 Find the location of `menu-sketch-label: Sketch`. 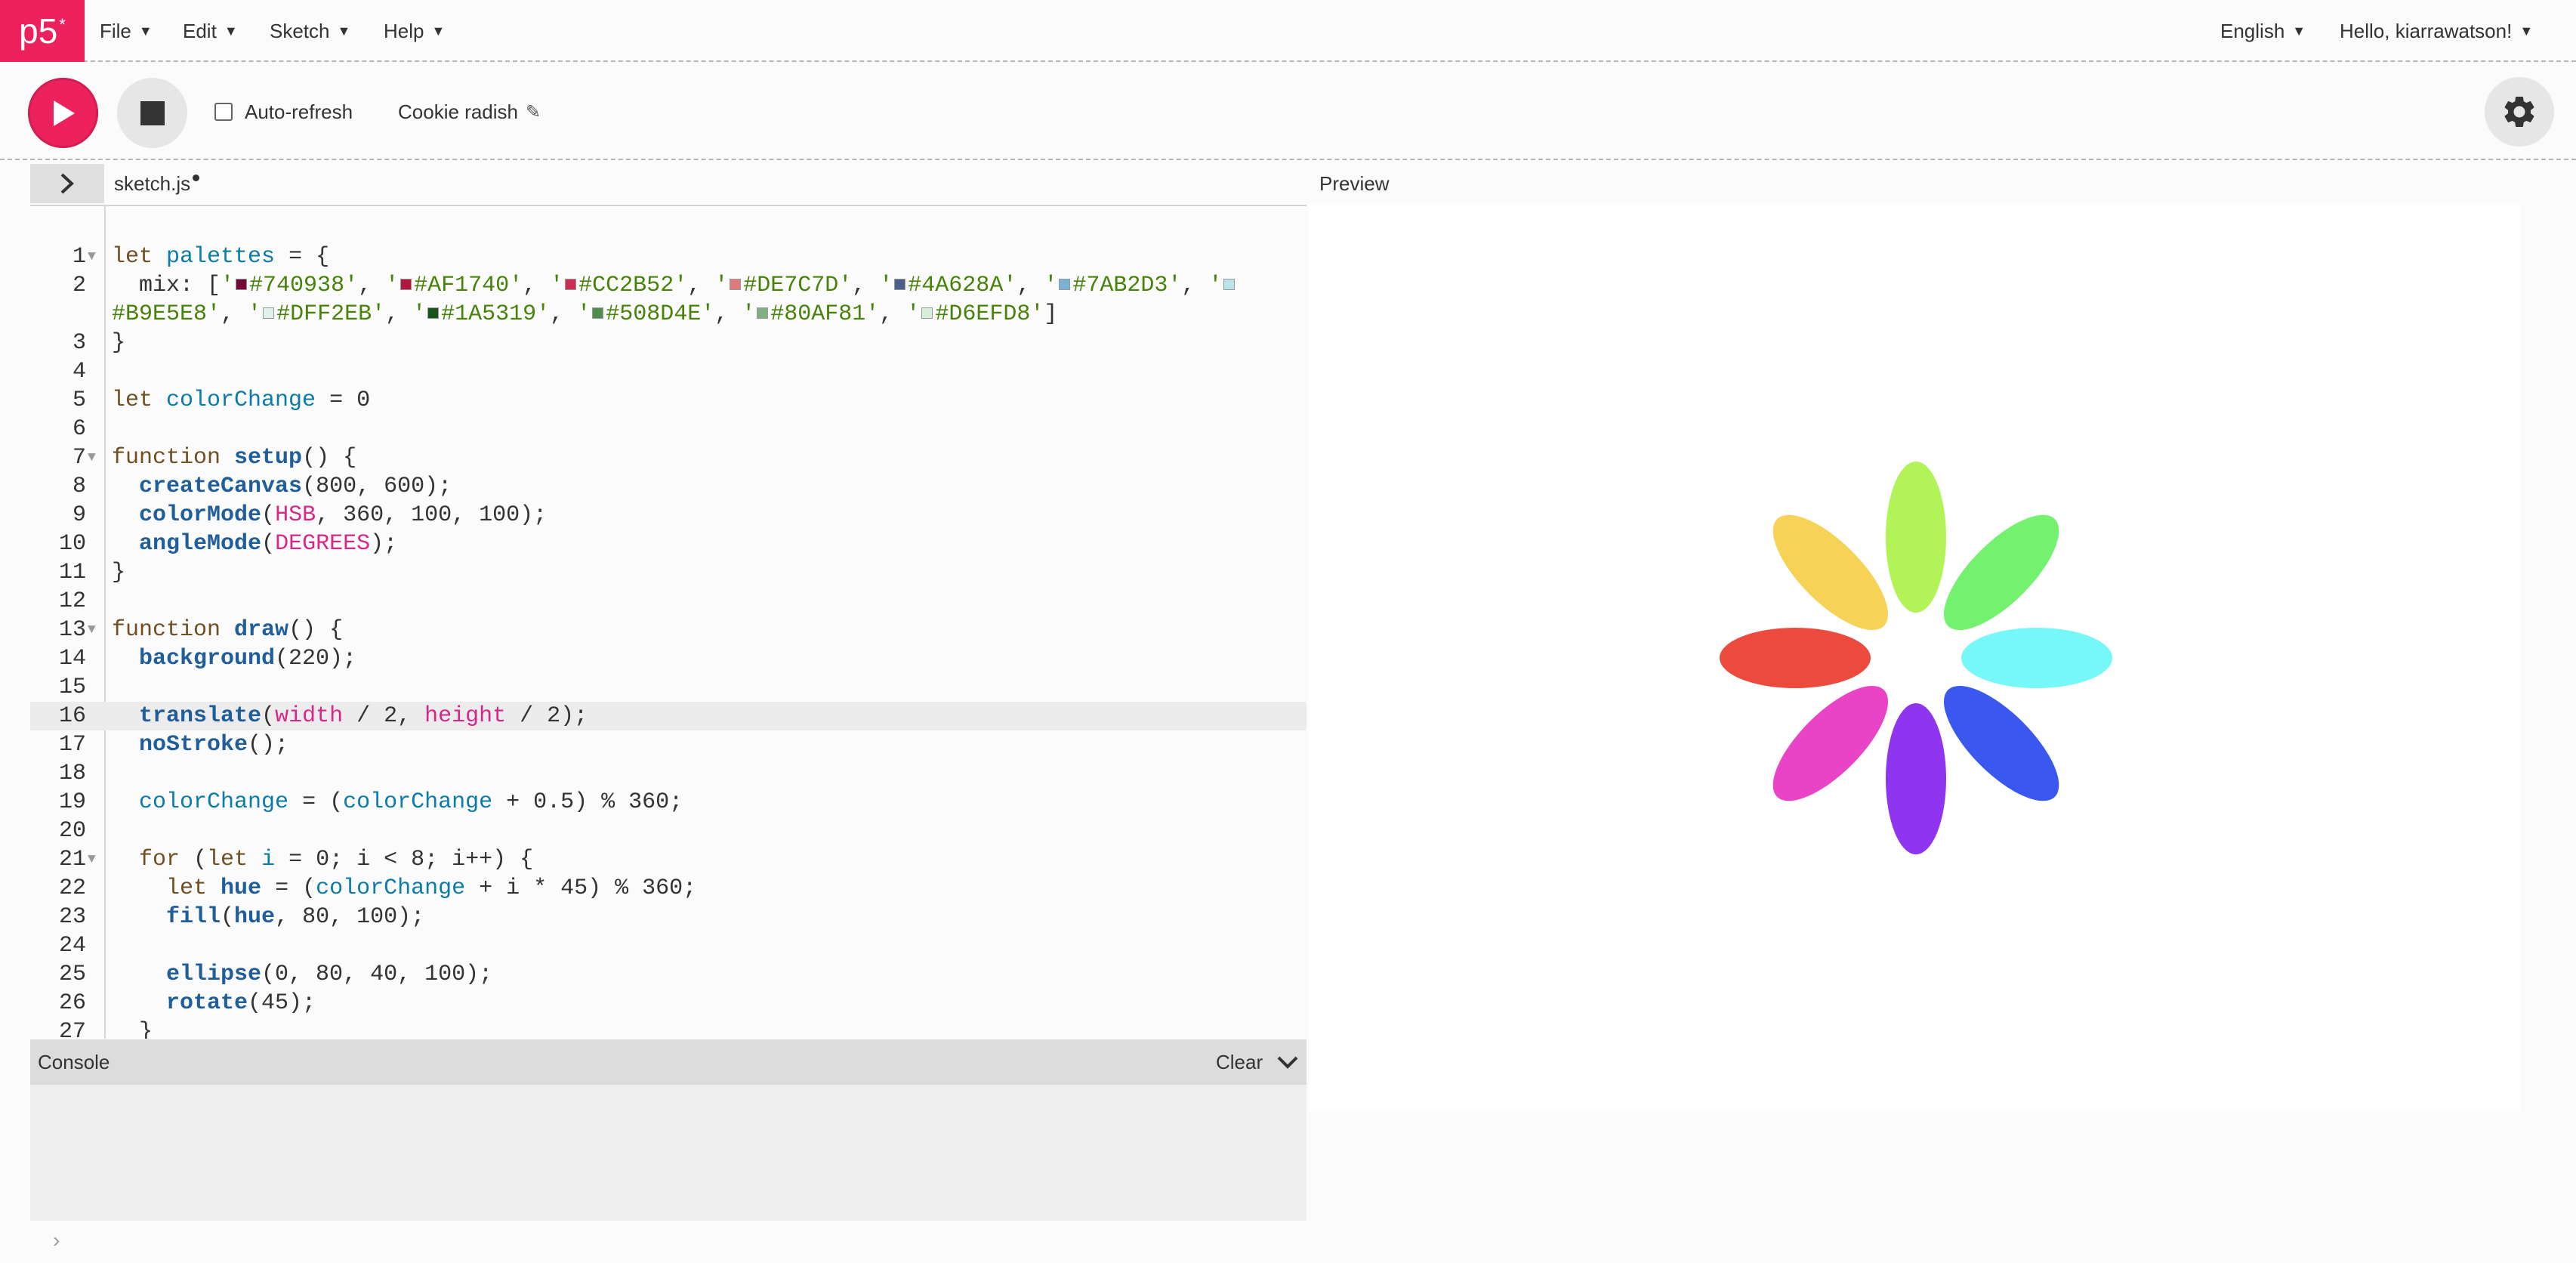

menu-sketch-label: Sketch is located at coordinates (300, 30).